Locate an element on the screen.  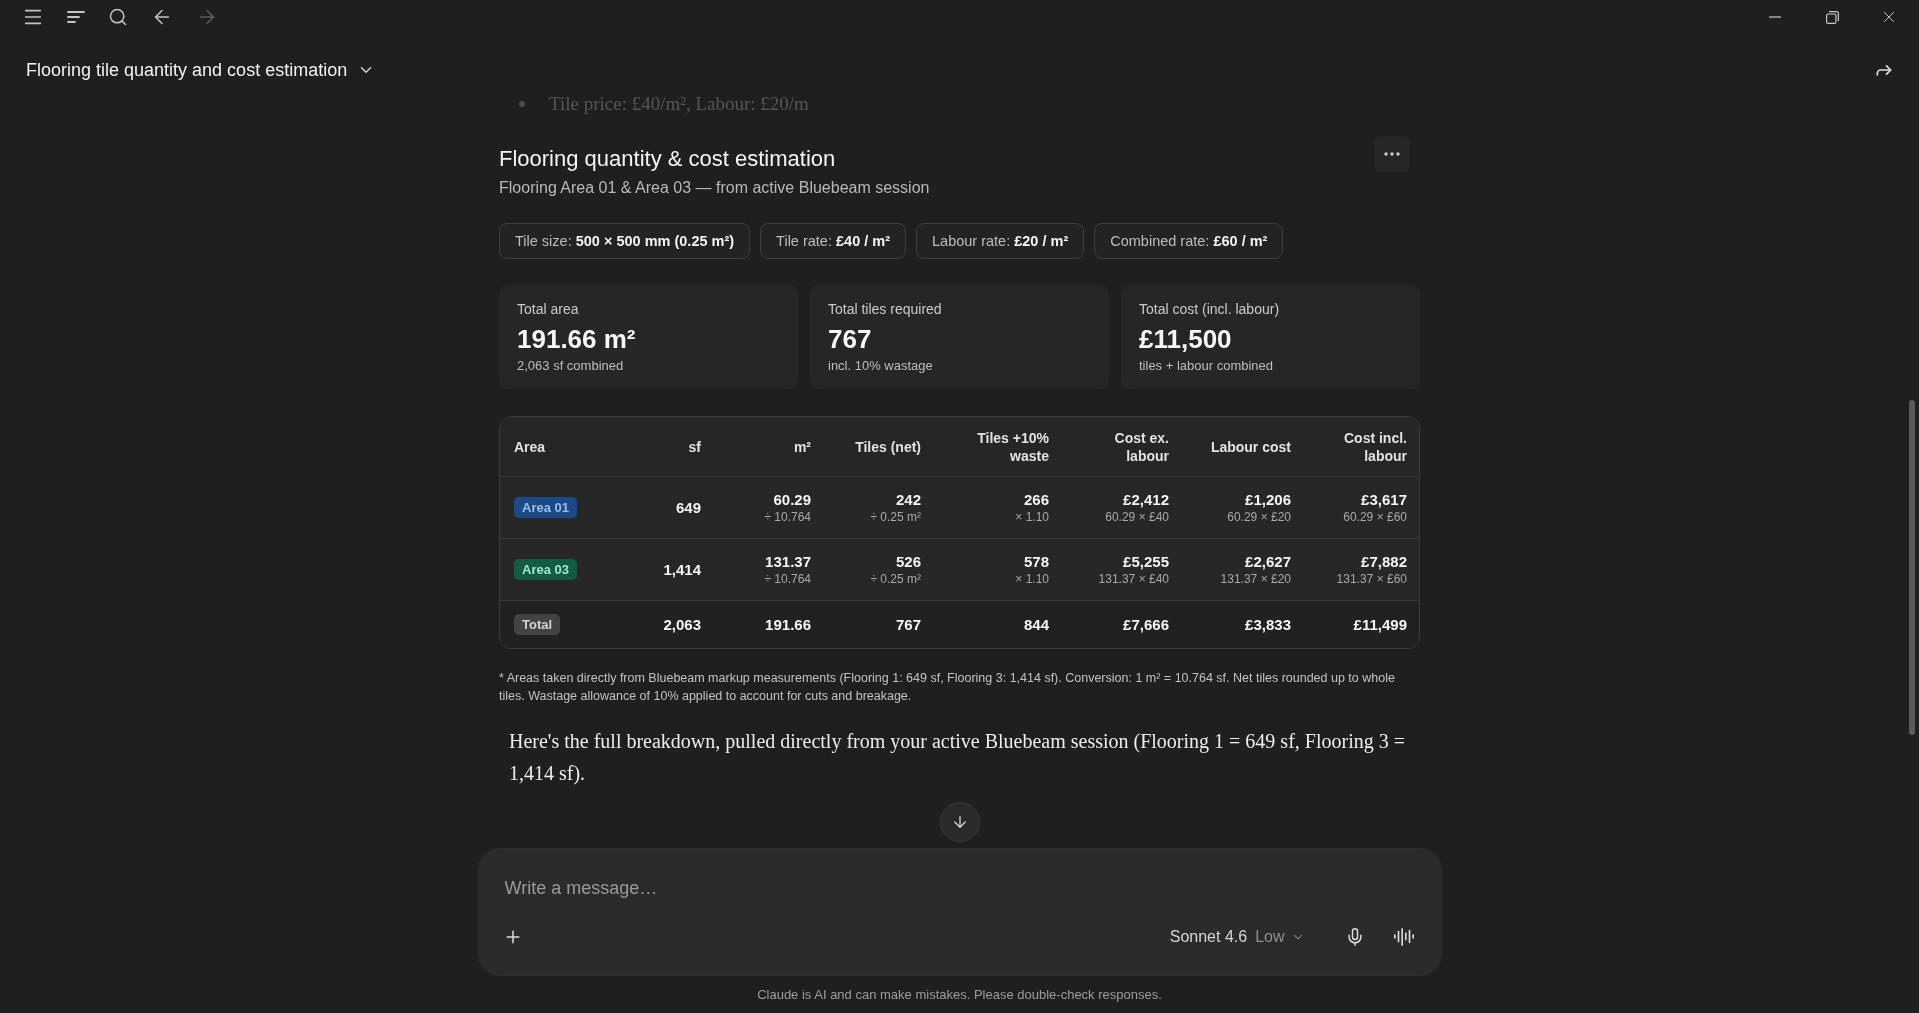
cell-value: £2,627 is located at coordinates (1268, 561).